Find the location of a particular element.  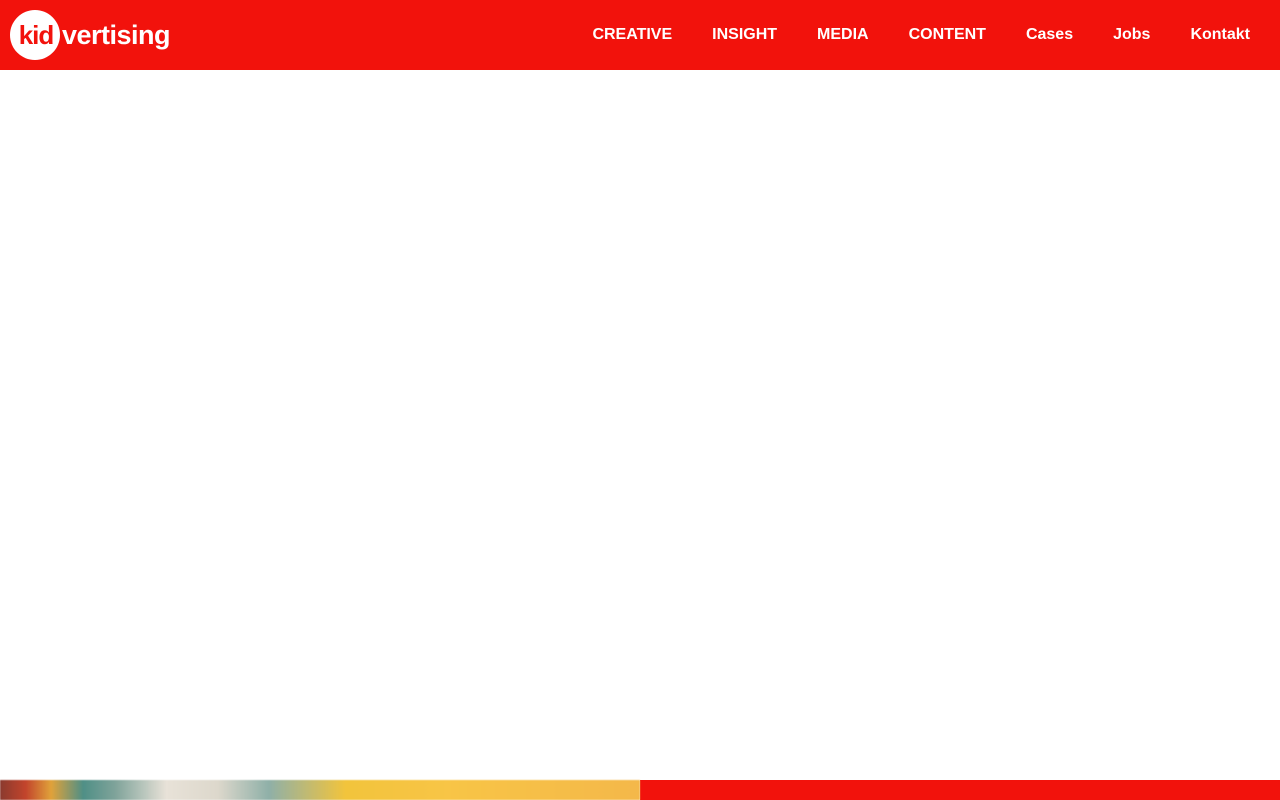

hero-section-top-edge is located at coordinates (640, 790).